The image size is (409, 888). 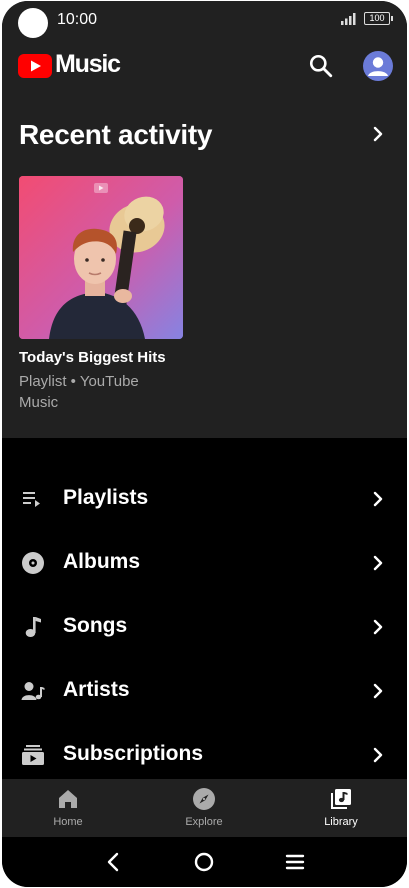 I want to click on avatar, so click(x=378, y=66).